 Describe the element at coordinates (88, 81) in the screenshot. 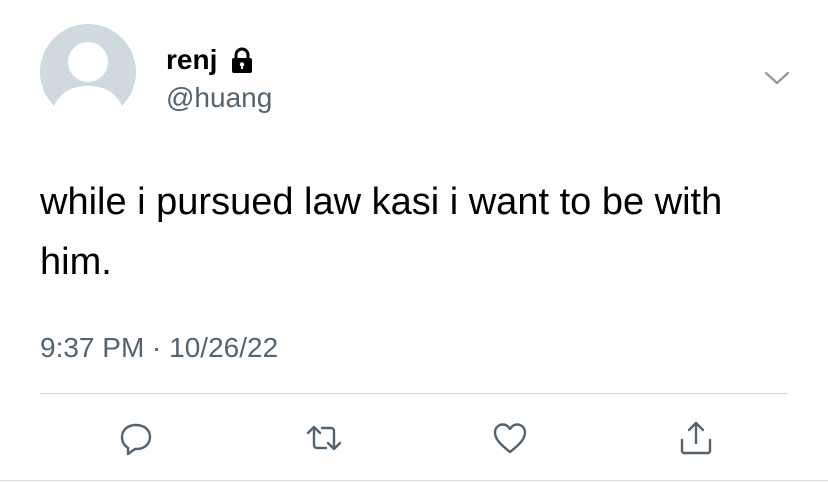

I see `default-profile-icon` at that location.